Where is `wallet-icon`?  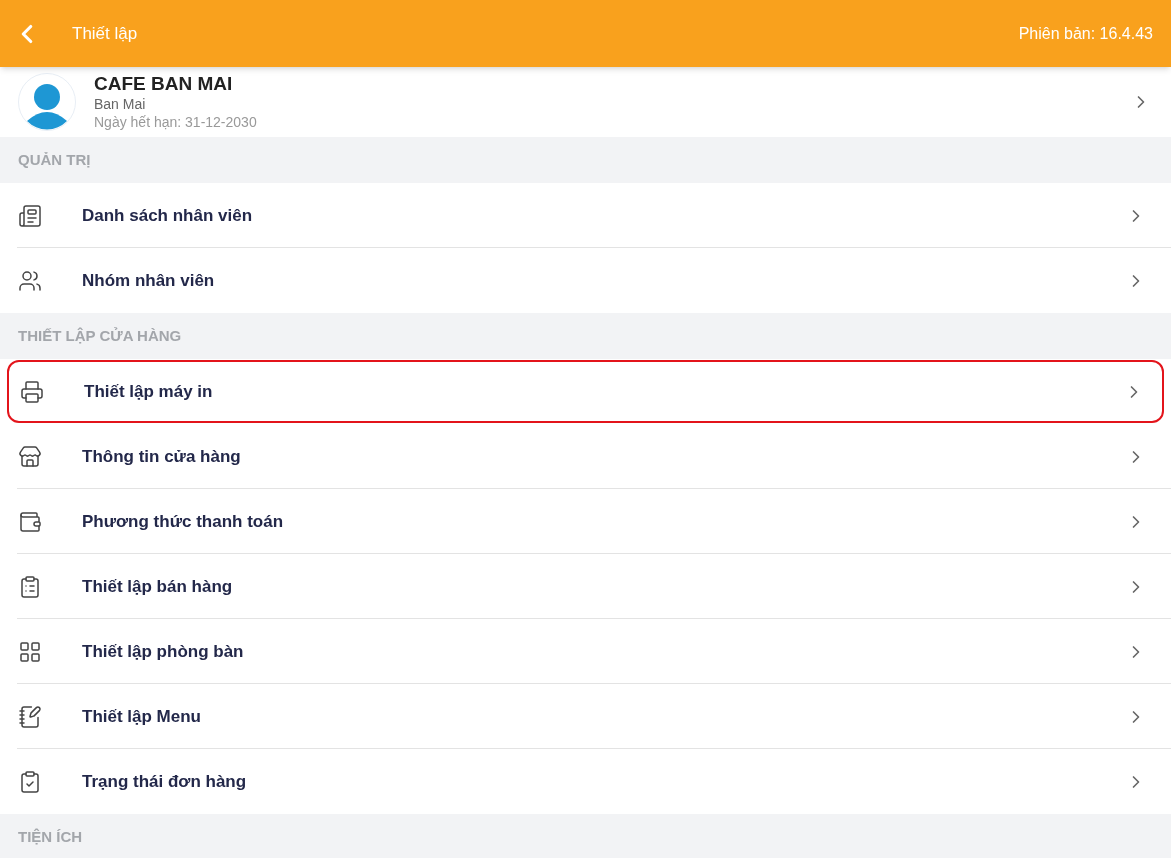 wallet-icon is located at coordinates (30, 521).